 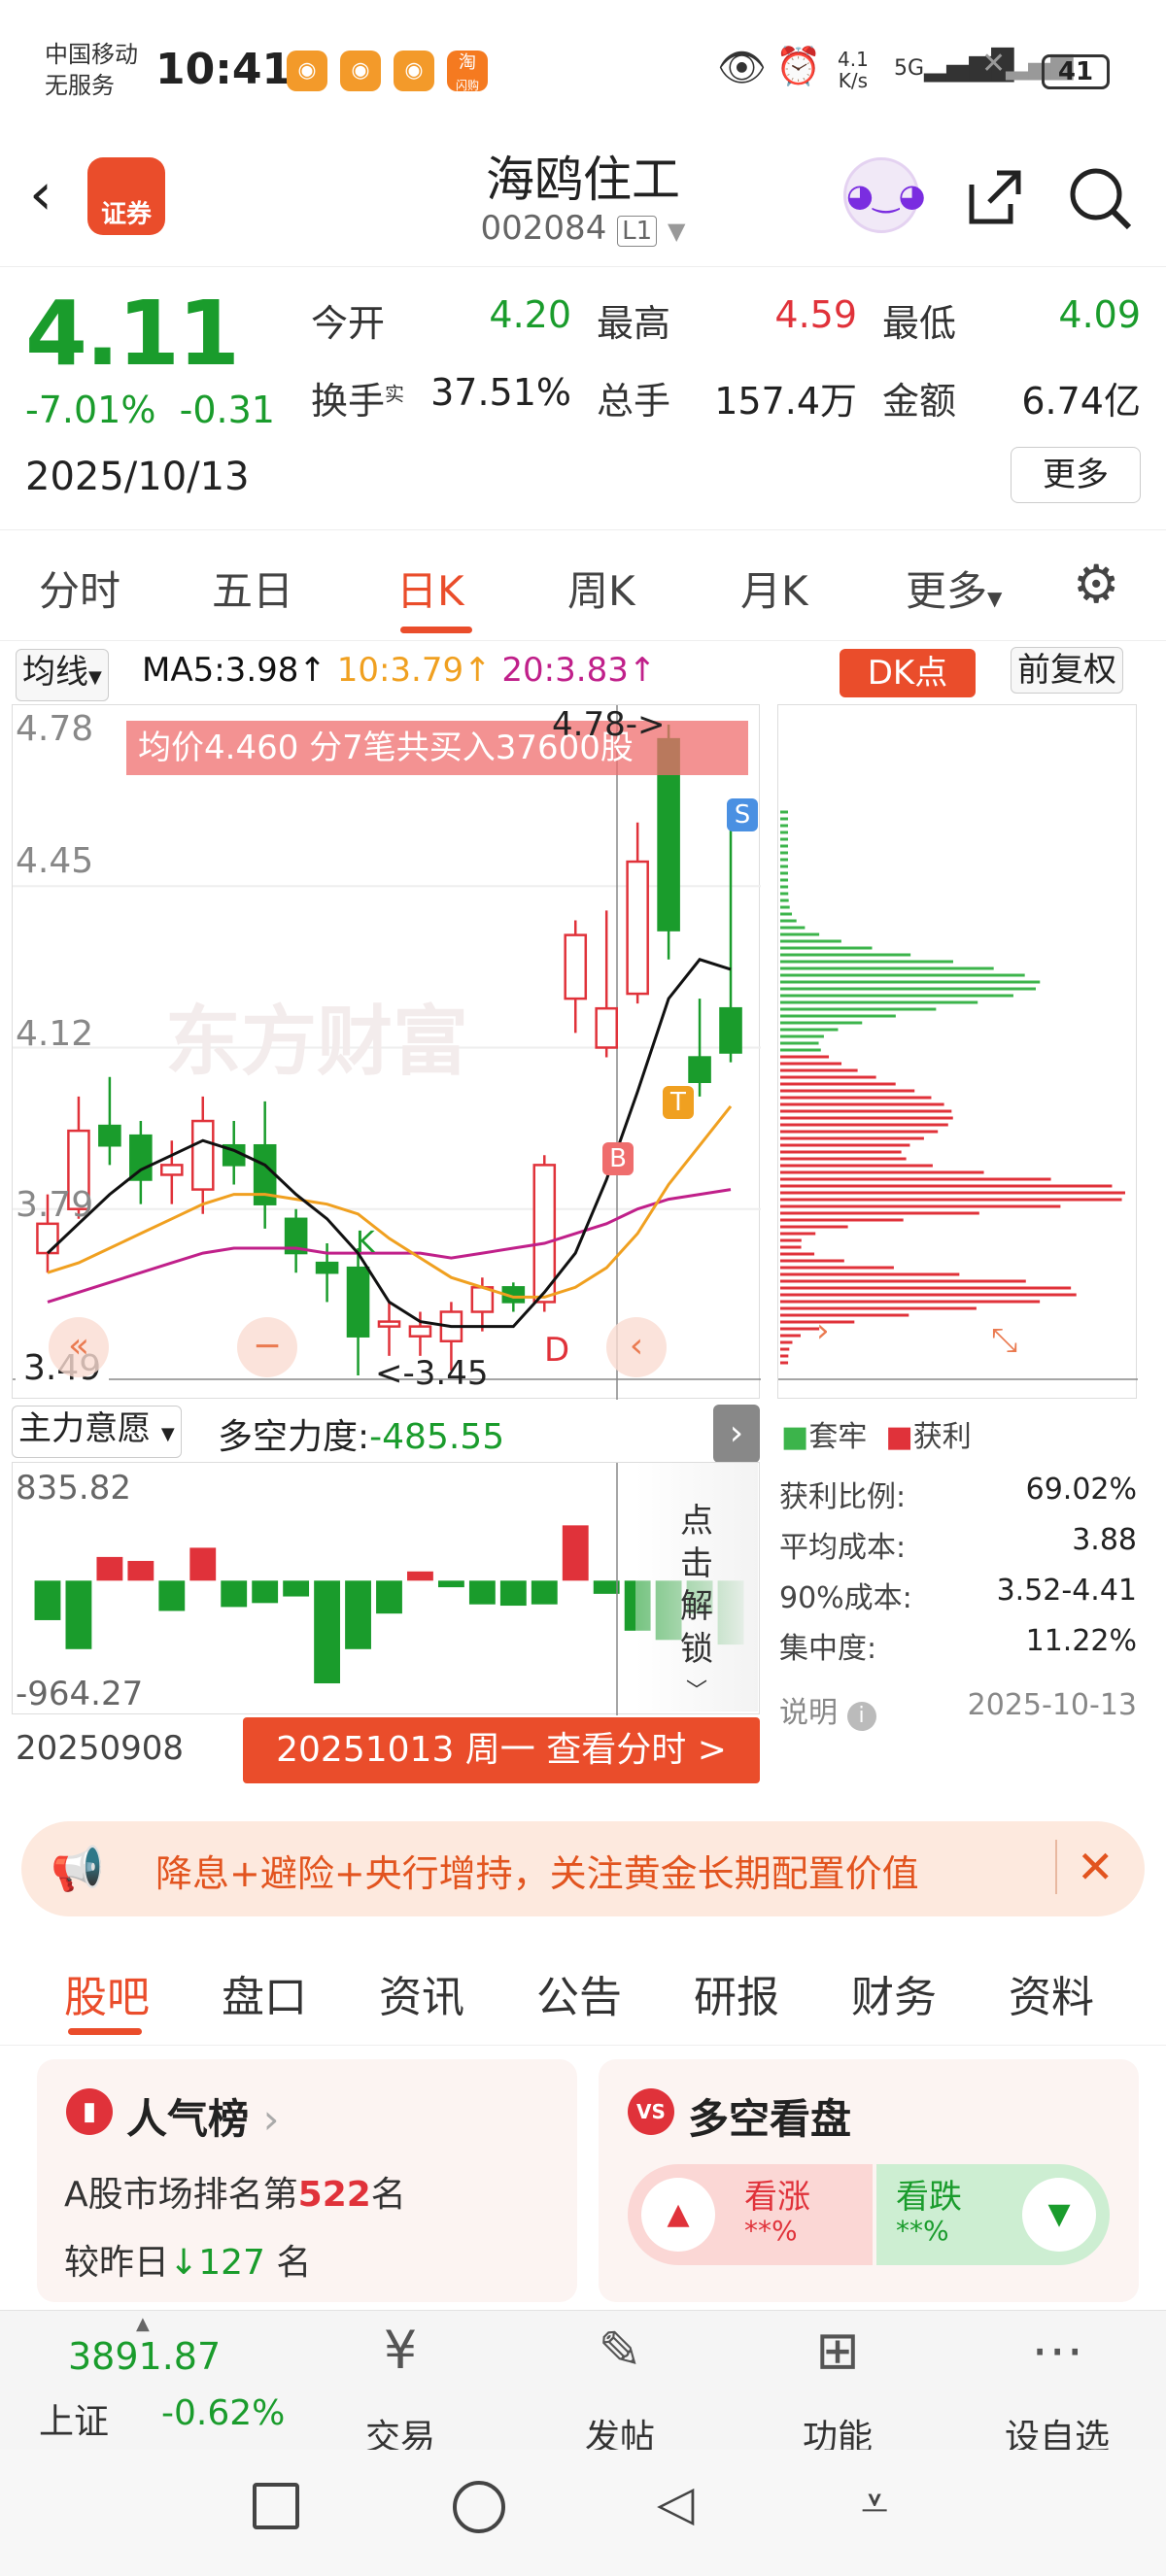 I want to click on scroll-left-icon: ‹, so click(x=636, y=1347).